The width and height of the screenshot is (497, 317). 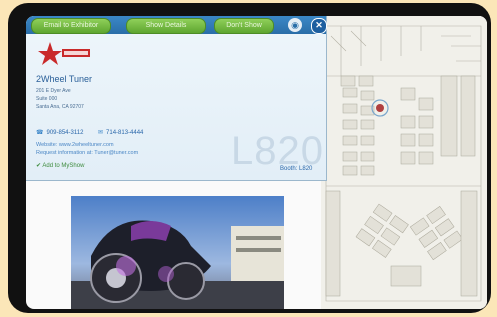 I want to click on add-favorite-label: Add to MyShow, so click(x=63, y=166).